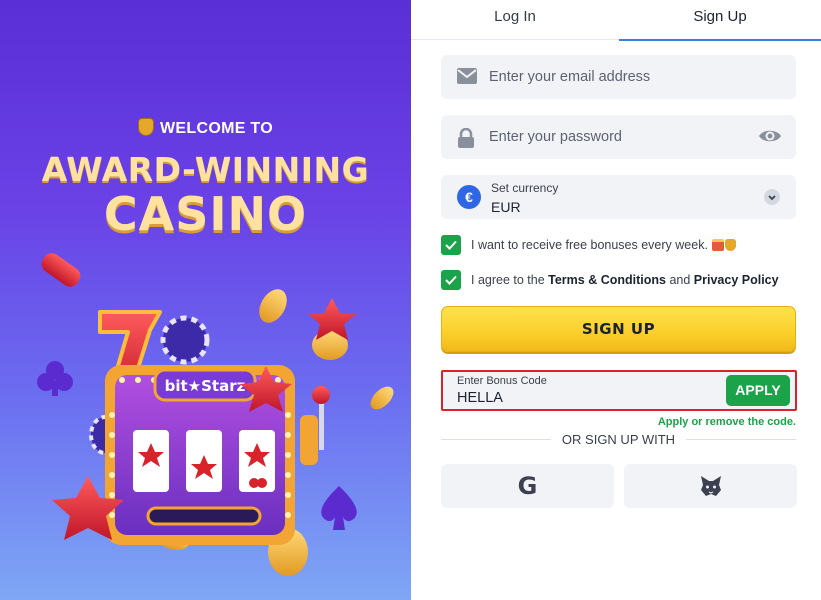 The height and width of the screenshot is (600, 821). Describe the element at coordinates (451, 245) in the screenshot. I see `bonuses-checkbox` at that location.